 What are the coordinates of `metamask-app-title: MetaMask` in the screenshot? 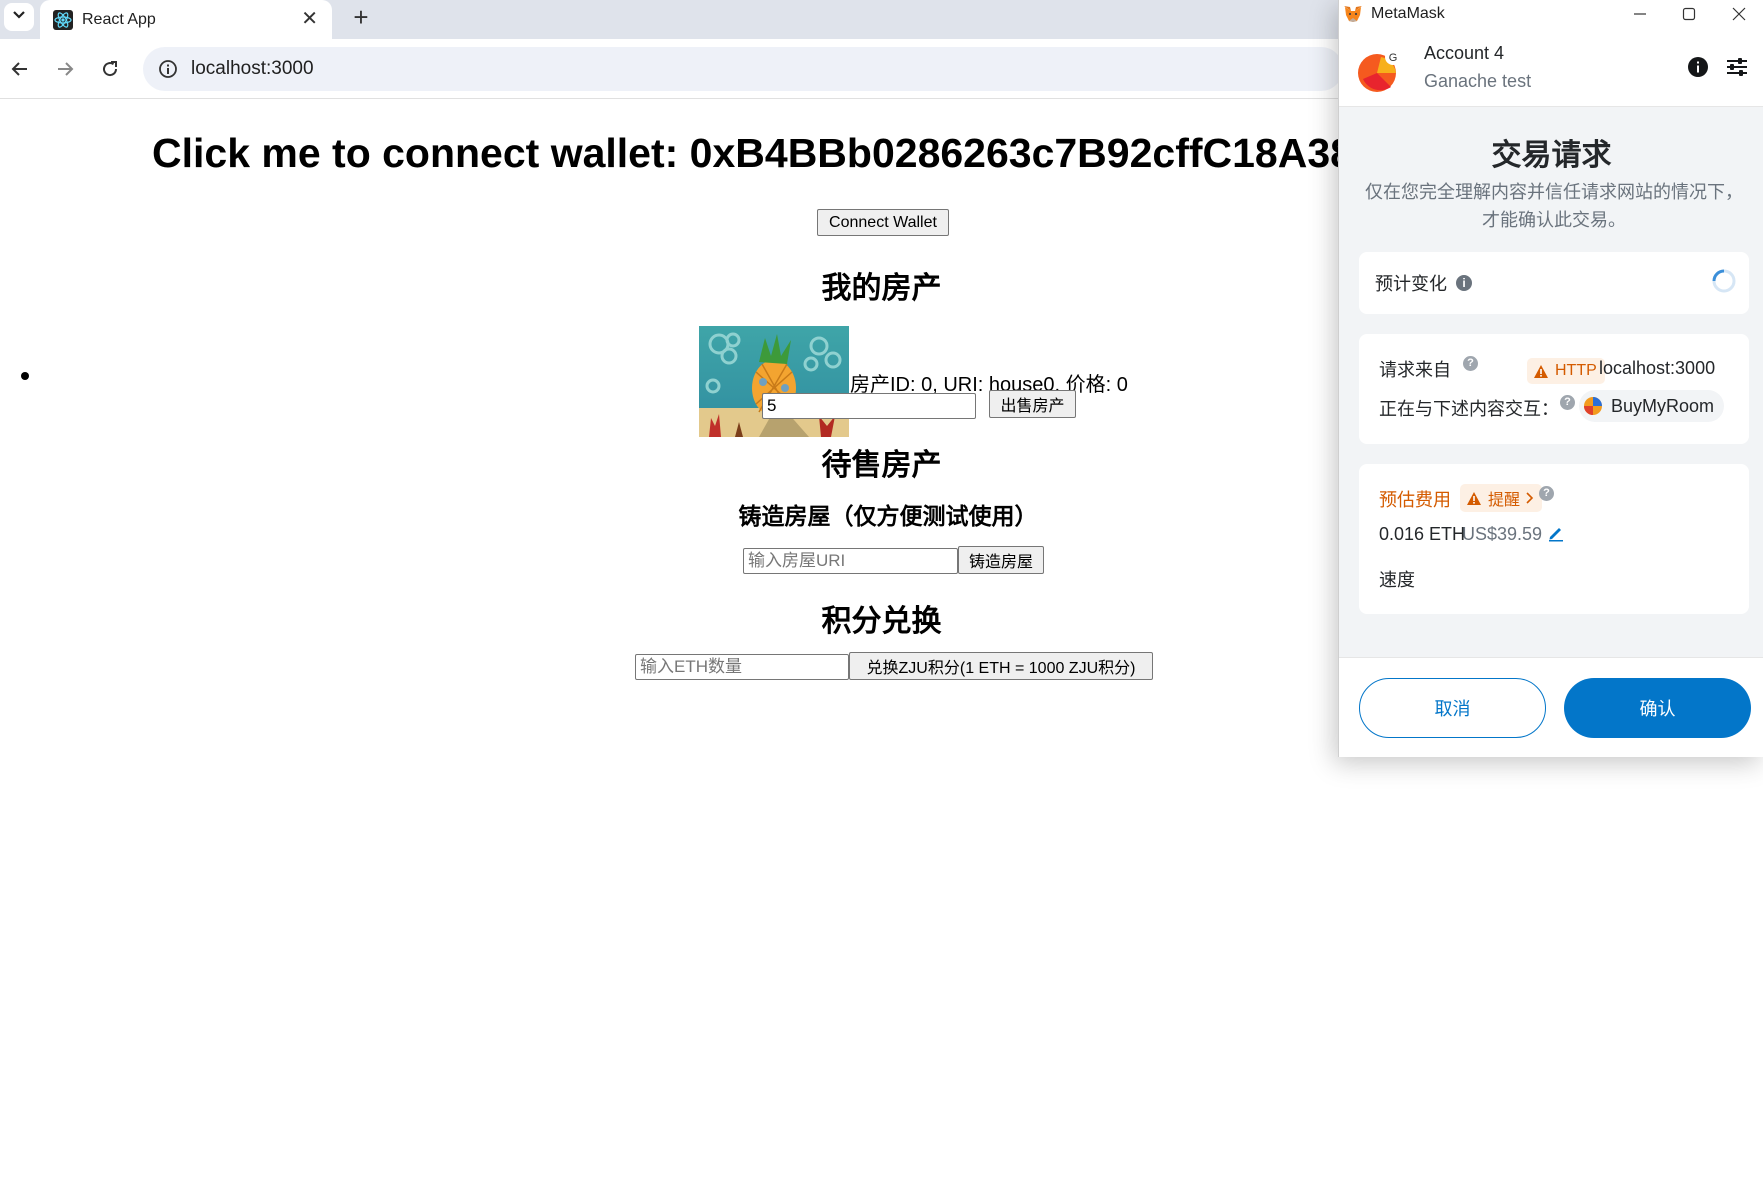 It's located at (1408, 13).